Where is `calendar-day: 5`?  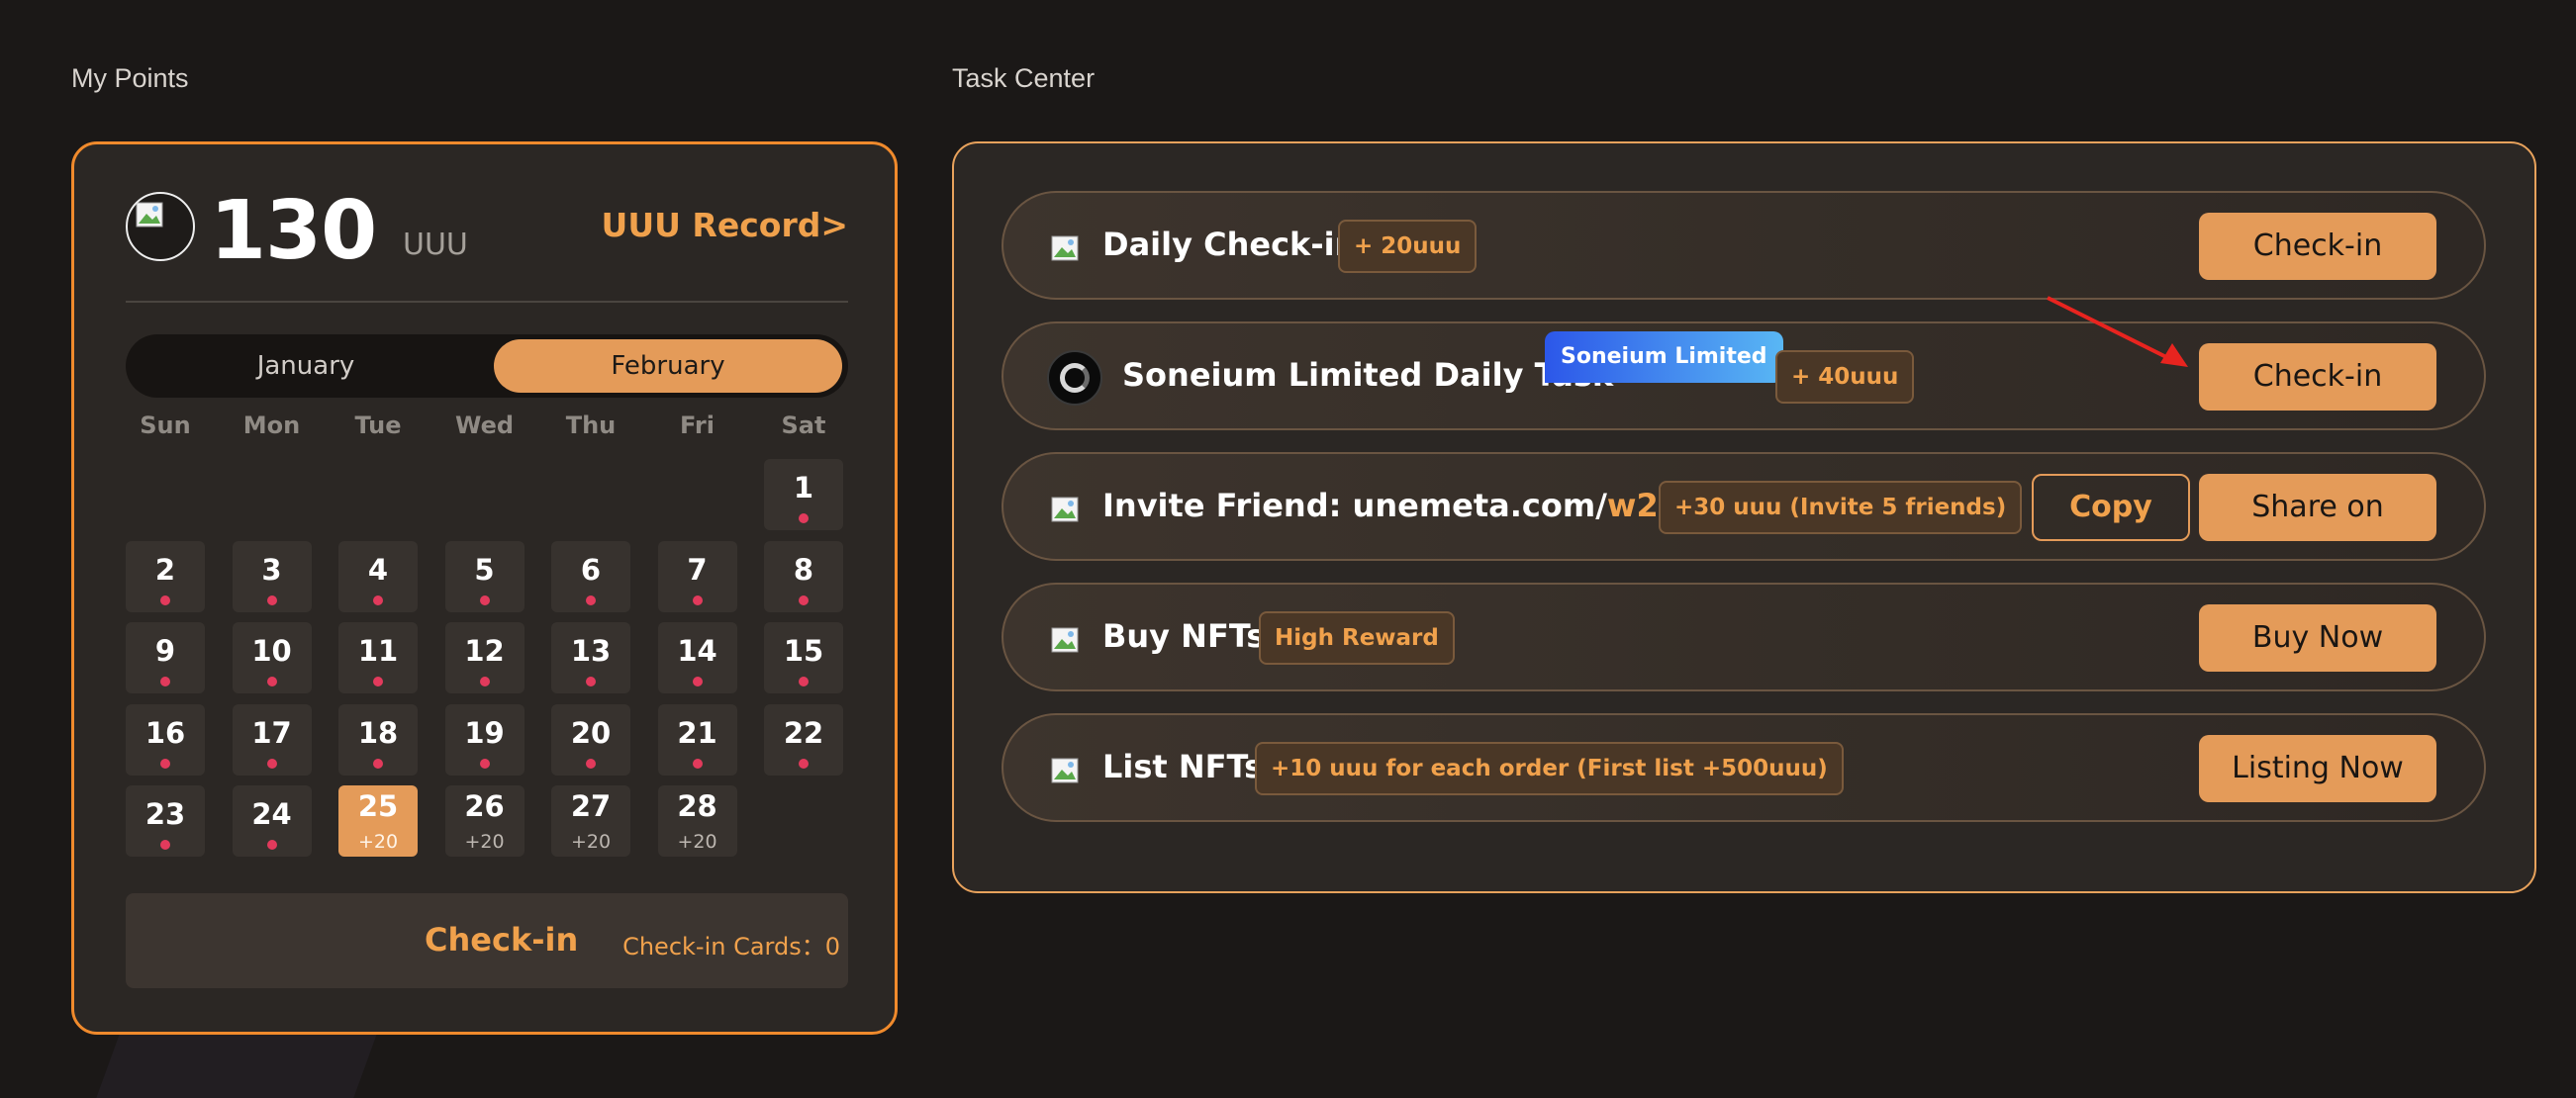 calendar-day: 5 is located at coordinates (484, 576).